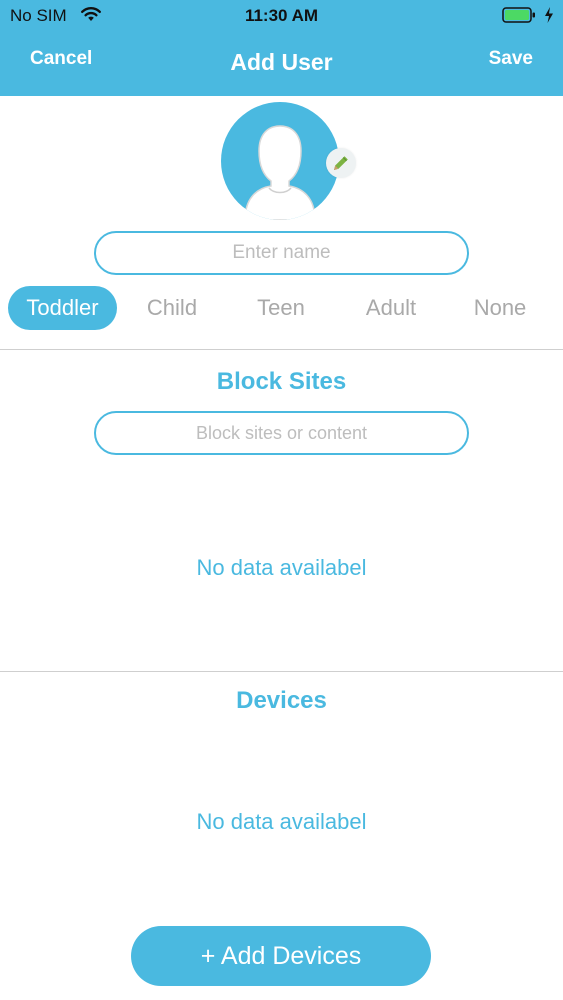  Describe the element at coordinates (62, 308) in the screenshot. I see `age-tab-toddler: Toddler` at that location.